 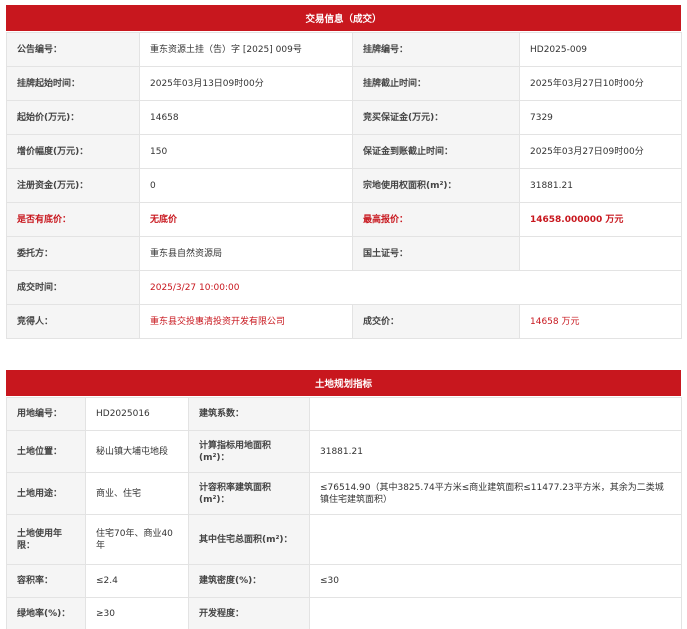 I want to click on land-area-value: 31881.21, so click(x=600, y=185).